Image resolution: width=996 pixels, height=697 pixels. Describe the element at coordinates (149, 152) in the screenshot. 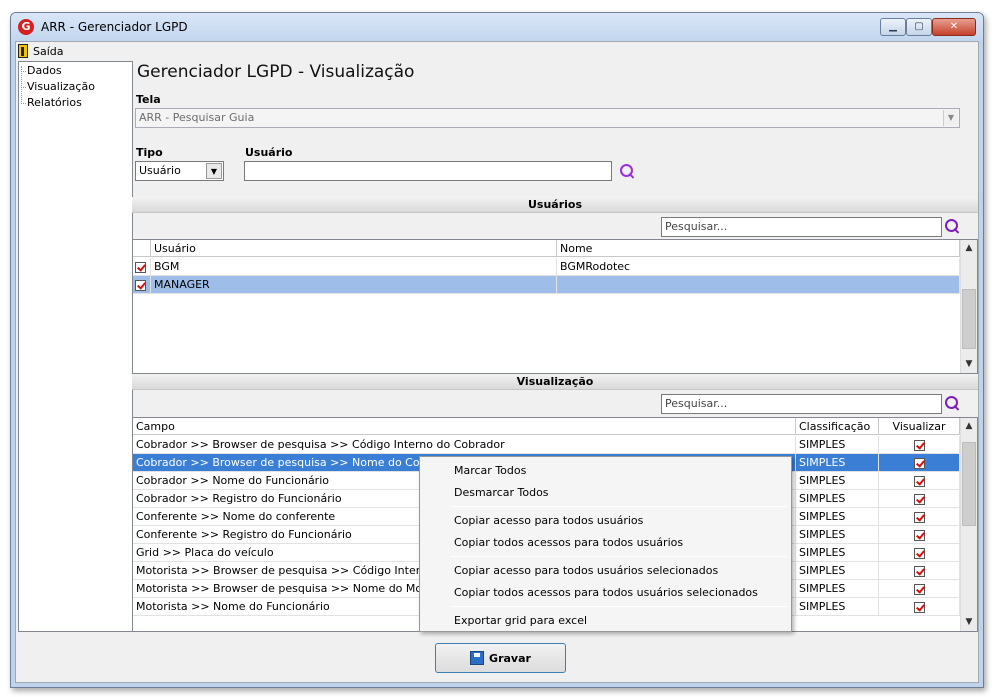

I see `tipo-label: Tipo` at that location.